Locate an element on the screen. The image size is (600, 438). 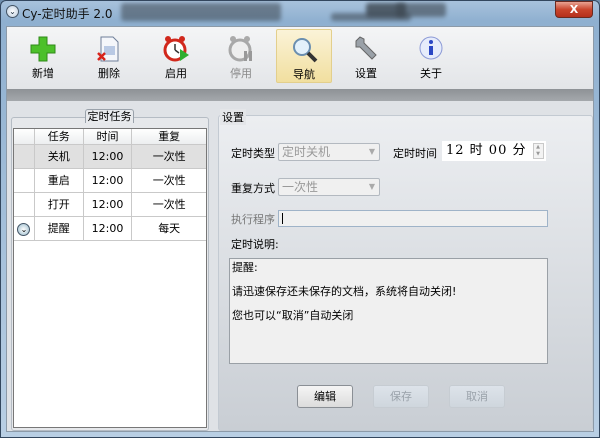
navigate-button: 导航 is located at coordinates (304, 56).